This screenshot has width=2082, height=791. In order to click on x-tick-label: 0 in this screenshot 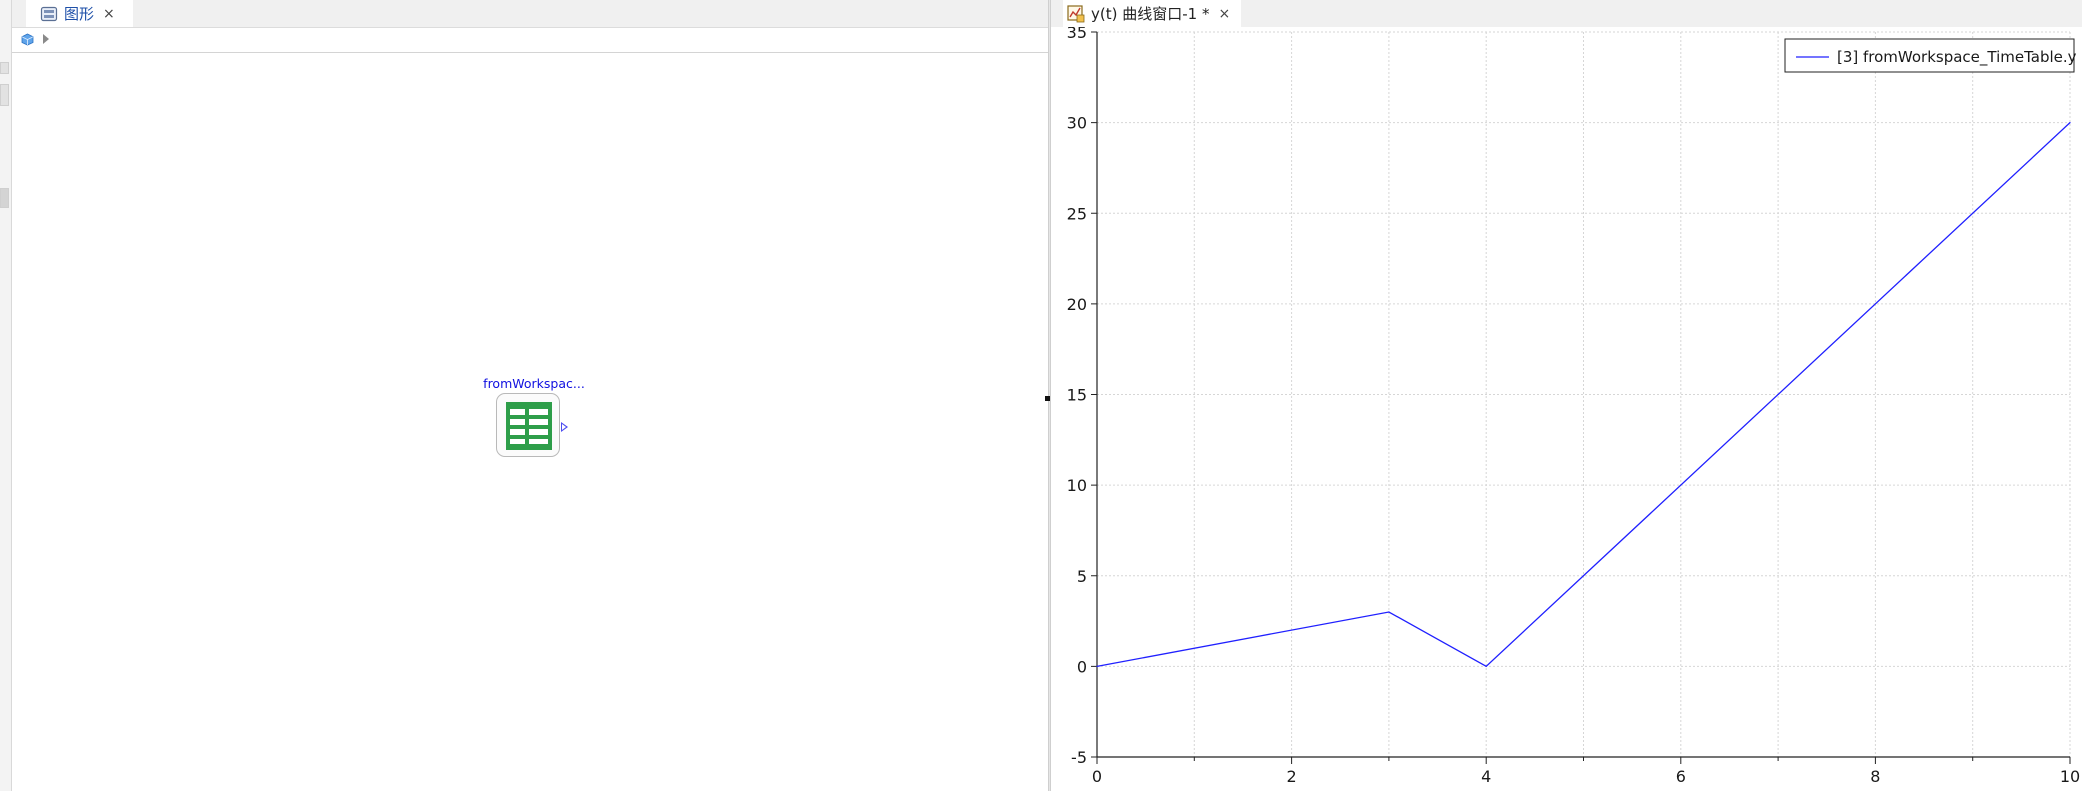, I will do `click(1097, 776)`.